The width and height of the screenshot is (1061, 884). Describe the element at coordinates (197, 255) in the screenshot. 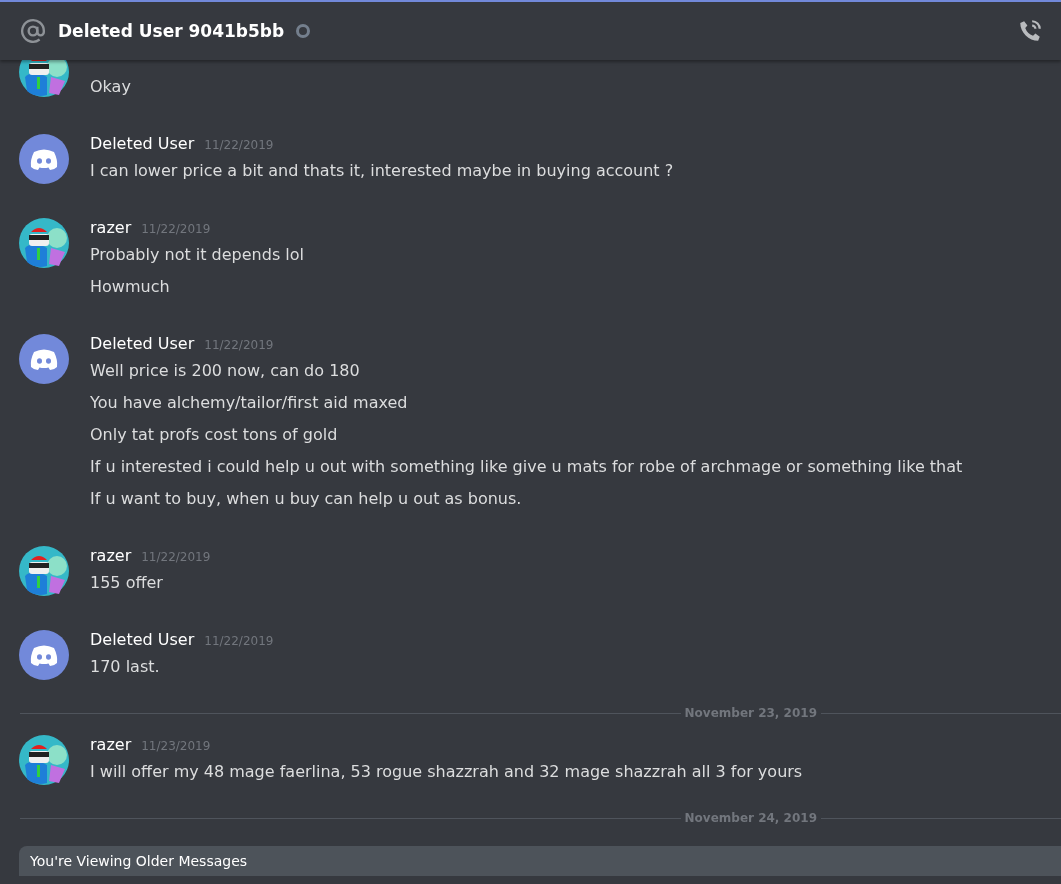

I see `message-text: Probably not it depends lol` at that location.